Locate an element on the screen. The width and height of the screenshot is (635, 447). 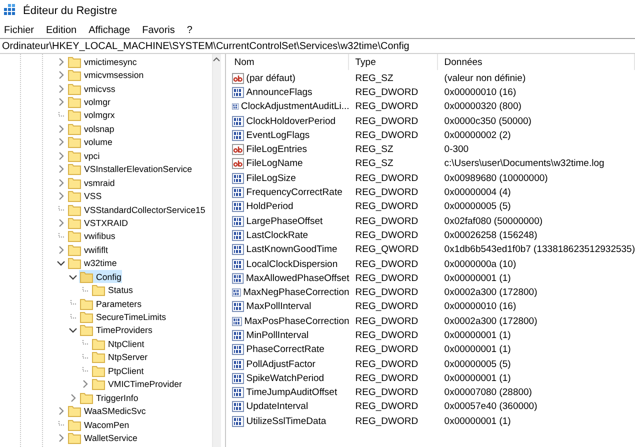
value-name: EventLogFlags is located at coordinates (278, 135).